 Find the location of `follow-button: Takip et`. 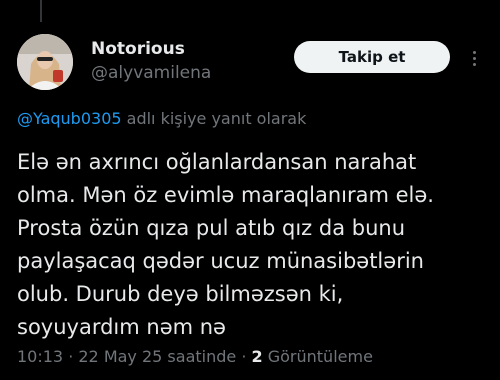

follow-button: Takip et is located at coordinates (372, 57).